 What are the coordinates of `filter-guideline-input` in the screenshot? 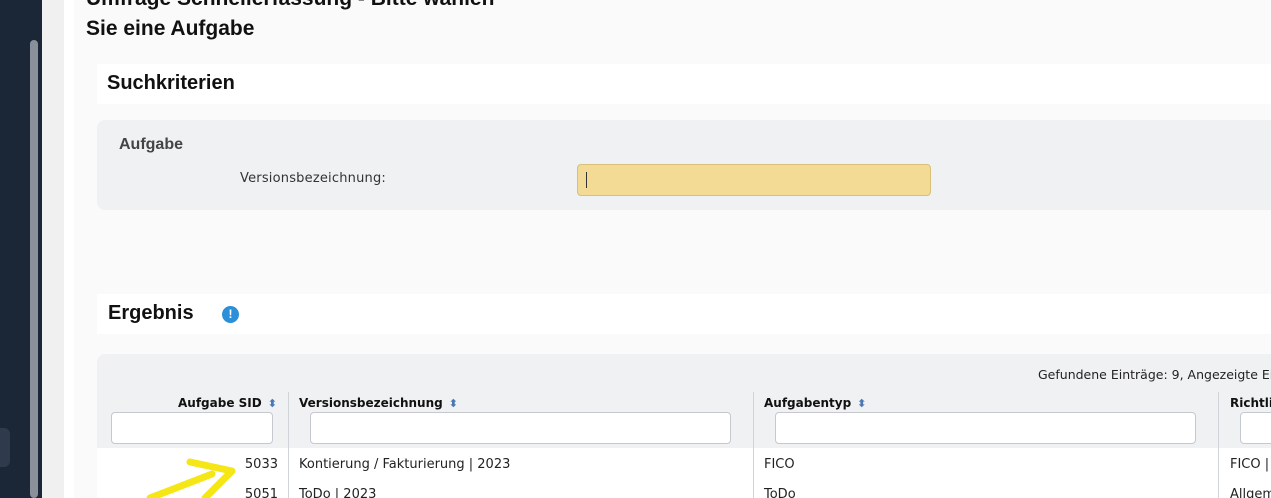 It's located at (1255, 428).